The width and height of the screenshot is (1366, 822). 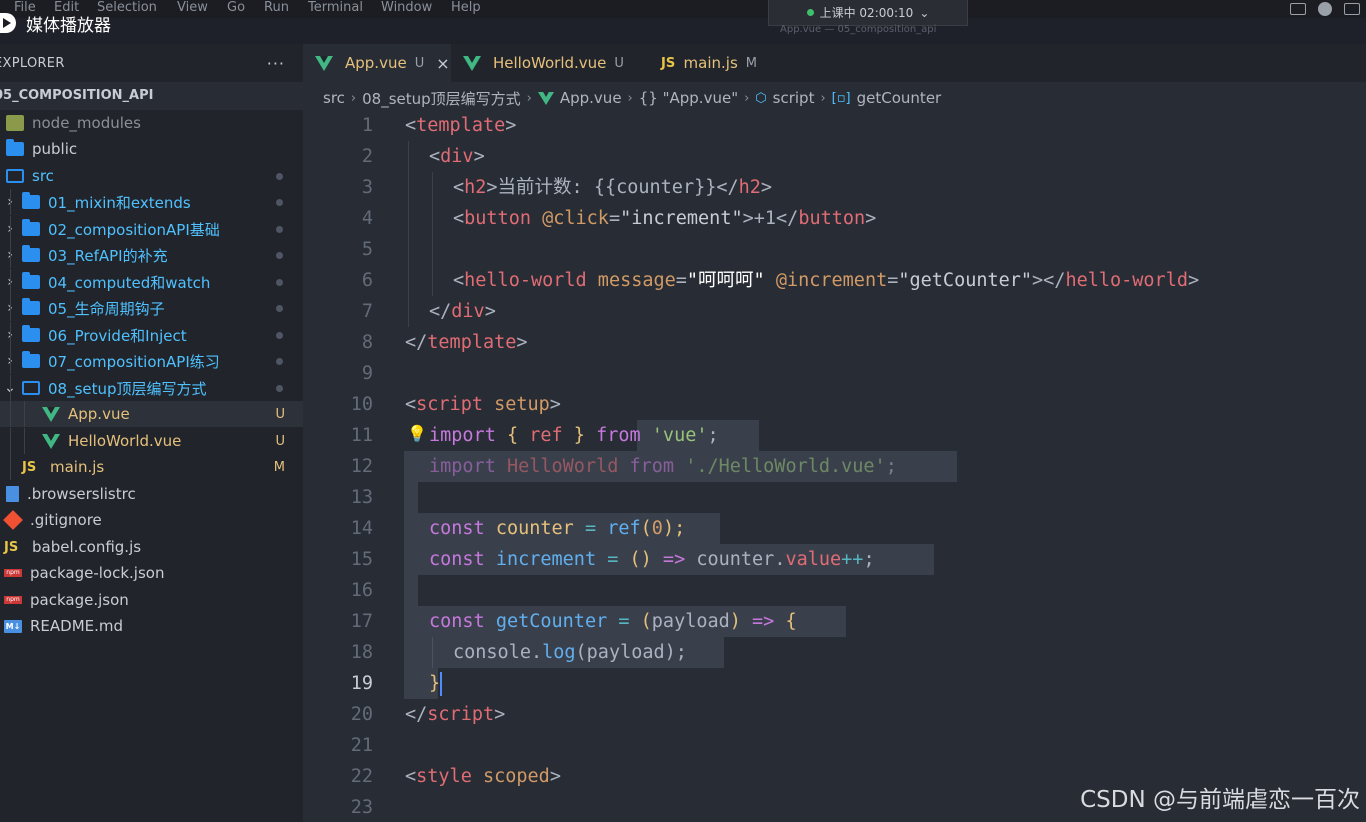 What do you see at coordinates (151, 441) in the screenshot?
I see `tree-item-helloworld-vue: HelloWorld.vue U` at bounding box center [151, 441].